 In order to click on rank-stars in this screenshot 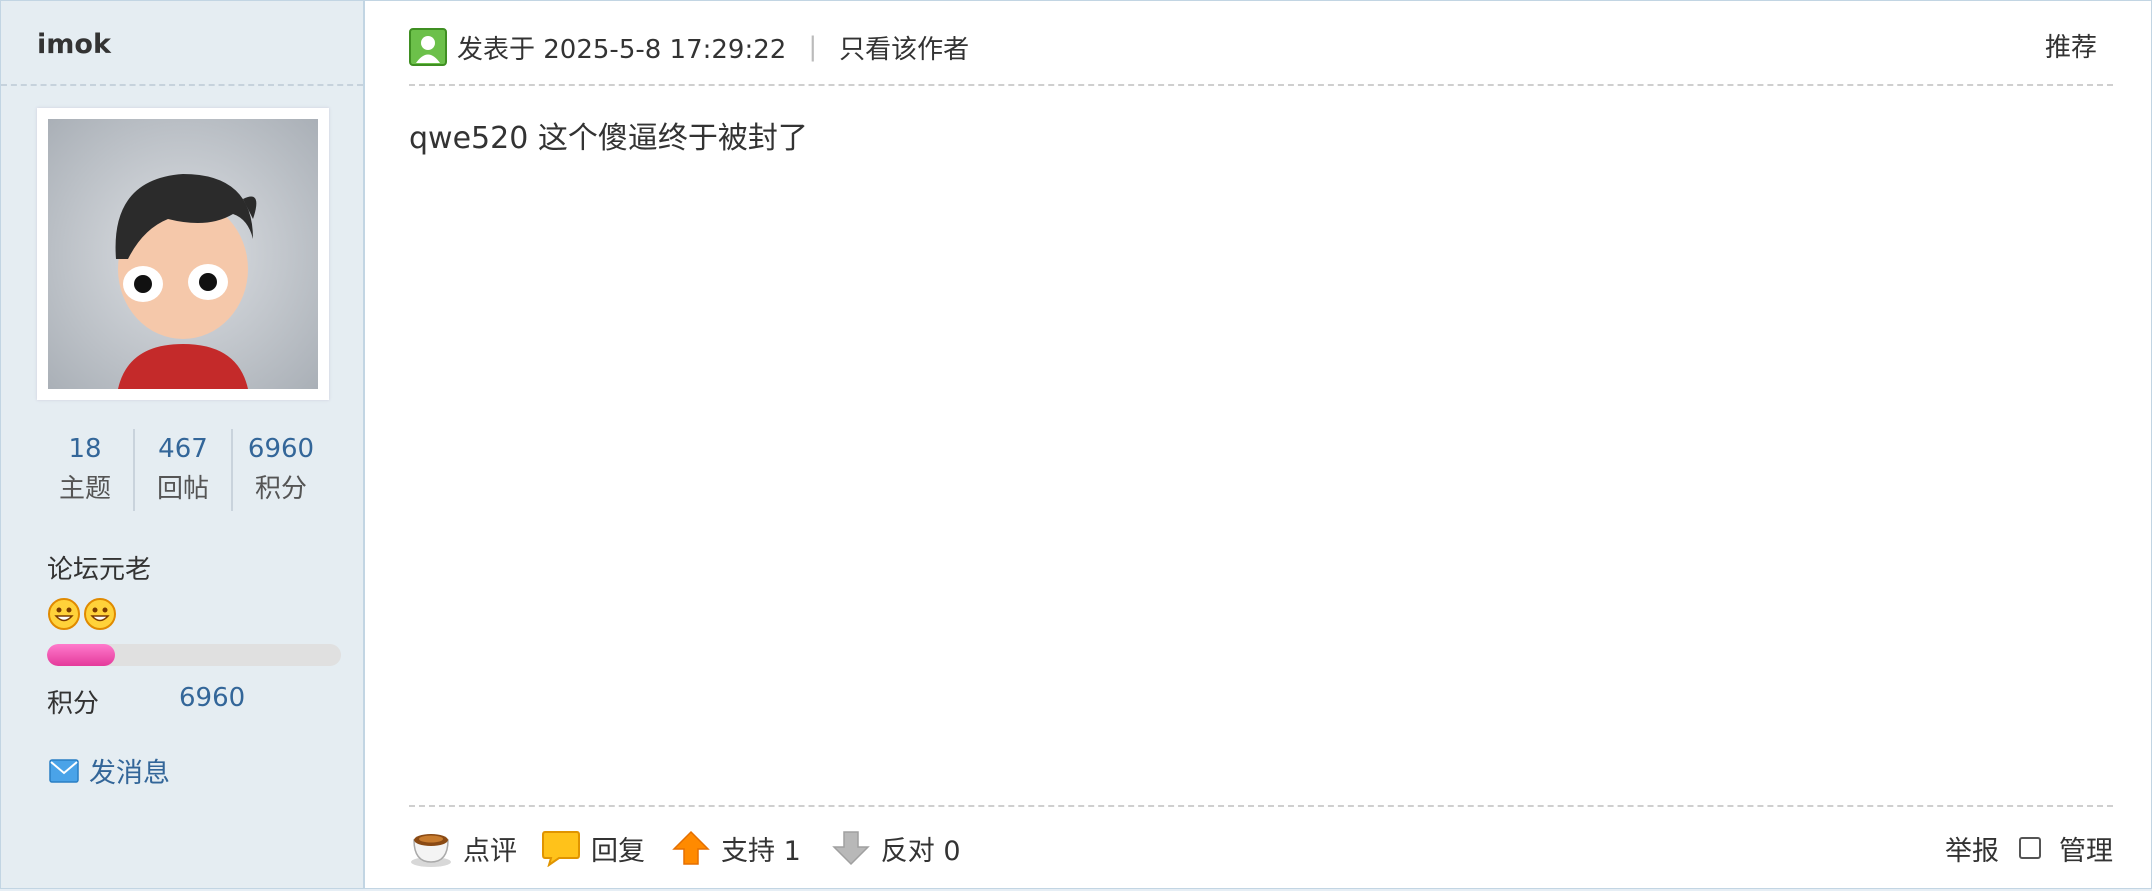, I will do `click(82, 614)`.